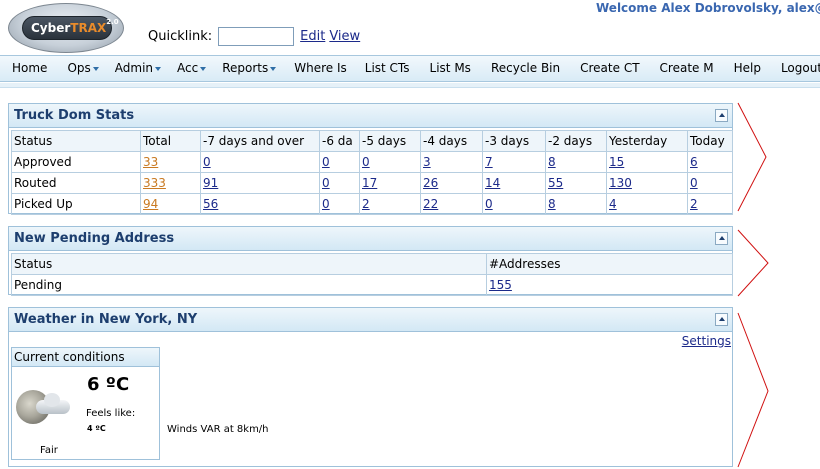 The image size is (820, 469). Describe the element at coordinates (70, 28) in the screenshot. I see `logo-wordmark: CyberTRAX2.0` at that location.